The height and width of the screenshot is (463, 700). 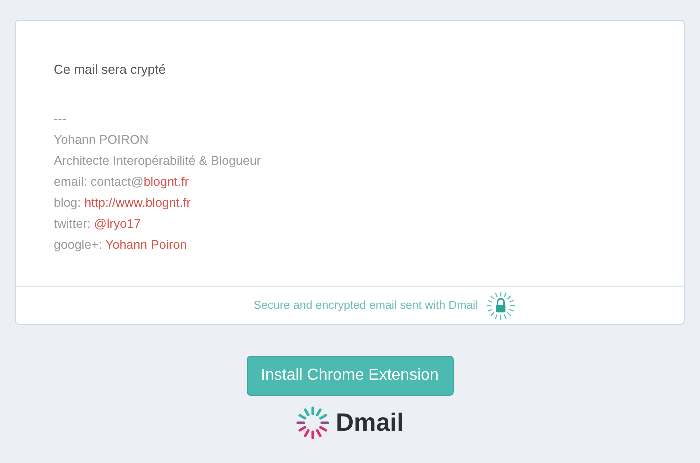 I want to click on footer-text: Secure and encrypted email sent with Dmail, so click(x=366, y=306).